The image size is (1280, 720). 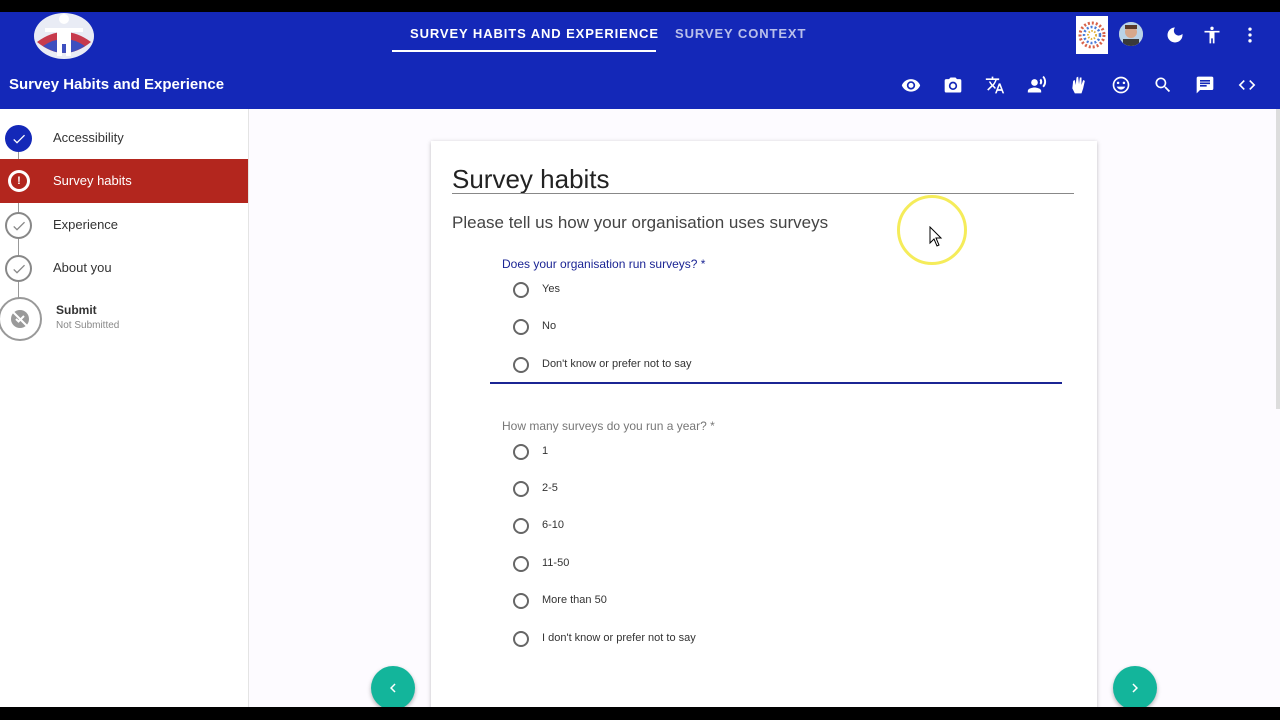 What do you see at coordinates (124, 268) in the screenshot?
I see `sidebar-item-about-you: About you` at bounding box center [124, 268].